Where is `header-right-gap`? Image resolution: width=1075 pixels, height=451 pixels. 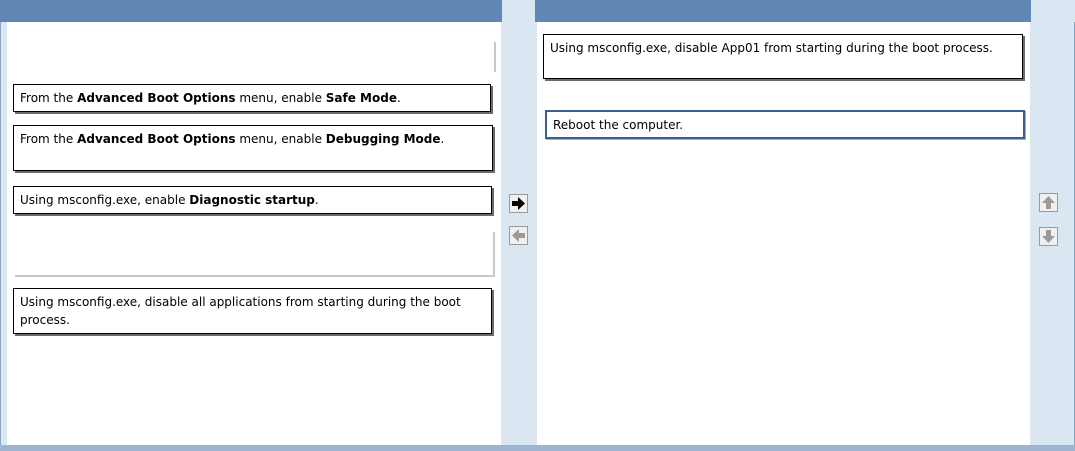 header-right-gap is located at coordinates (1053, 11).